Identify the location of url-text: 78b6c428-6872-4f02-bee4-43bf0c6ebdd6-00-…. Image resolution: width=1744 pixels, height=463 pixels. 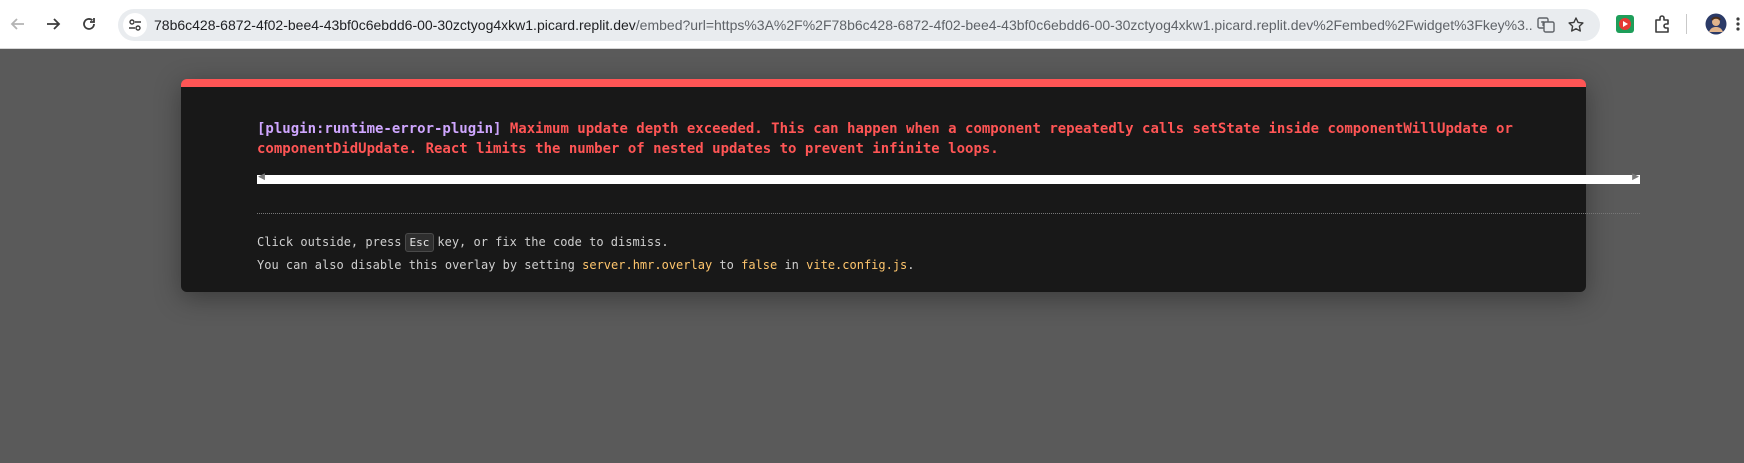
(844, 25).